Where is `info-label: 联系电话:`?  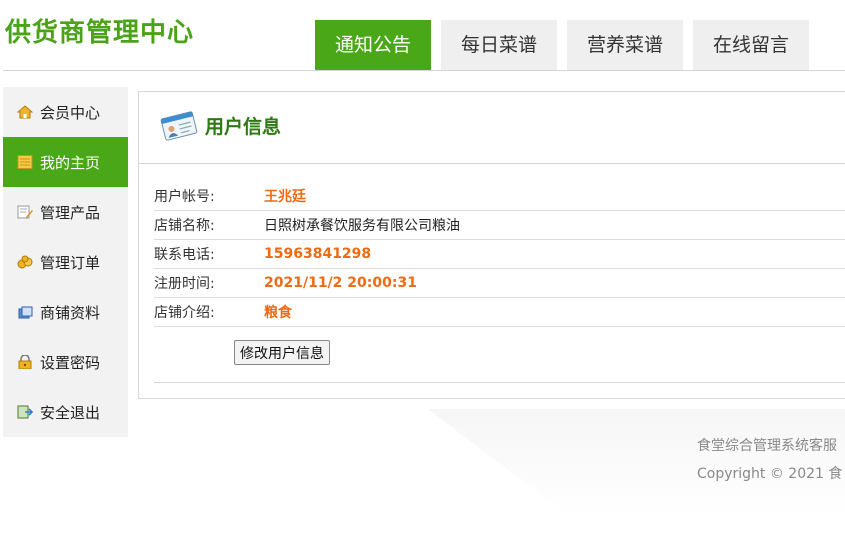
info-label: 联系电话: is located at coordinates (184, 255).